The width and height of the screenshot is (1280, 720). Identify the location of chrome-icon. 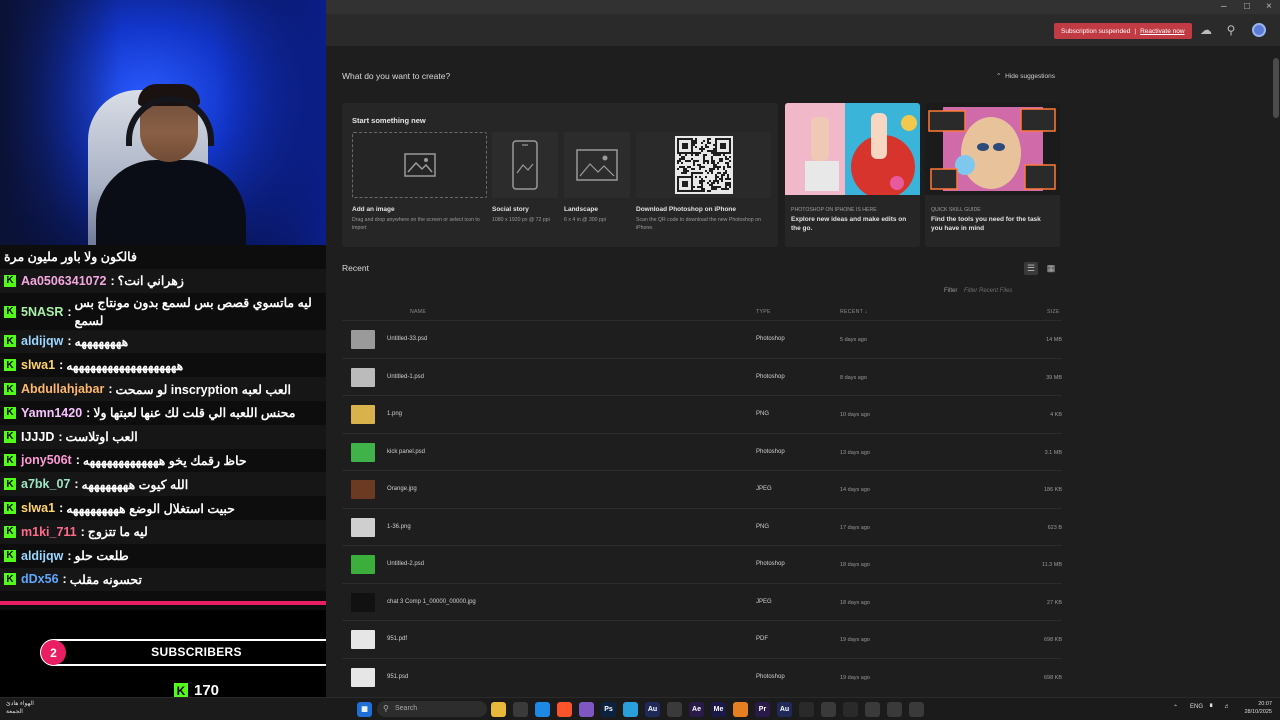
(916, 709).